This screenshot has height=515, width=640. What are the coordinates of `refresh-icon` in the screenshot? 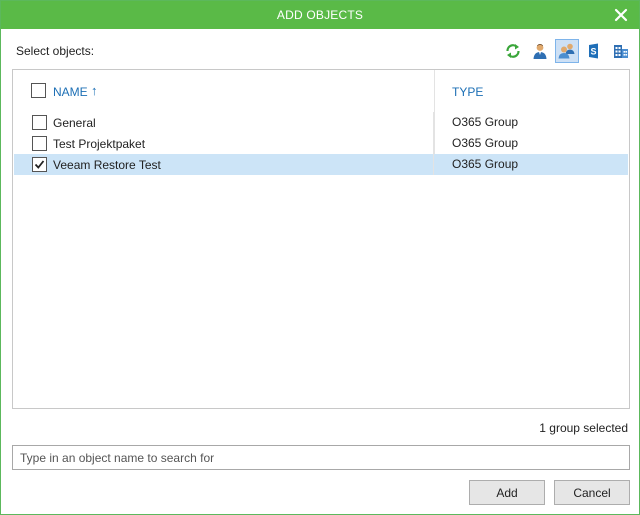 It's located at (513, 51).